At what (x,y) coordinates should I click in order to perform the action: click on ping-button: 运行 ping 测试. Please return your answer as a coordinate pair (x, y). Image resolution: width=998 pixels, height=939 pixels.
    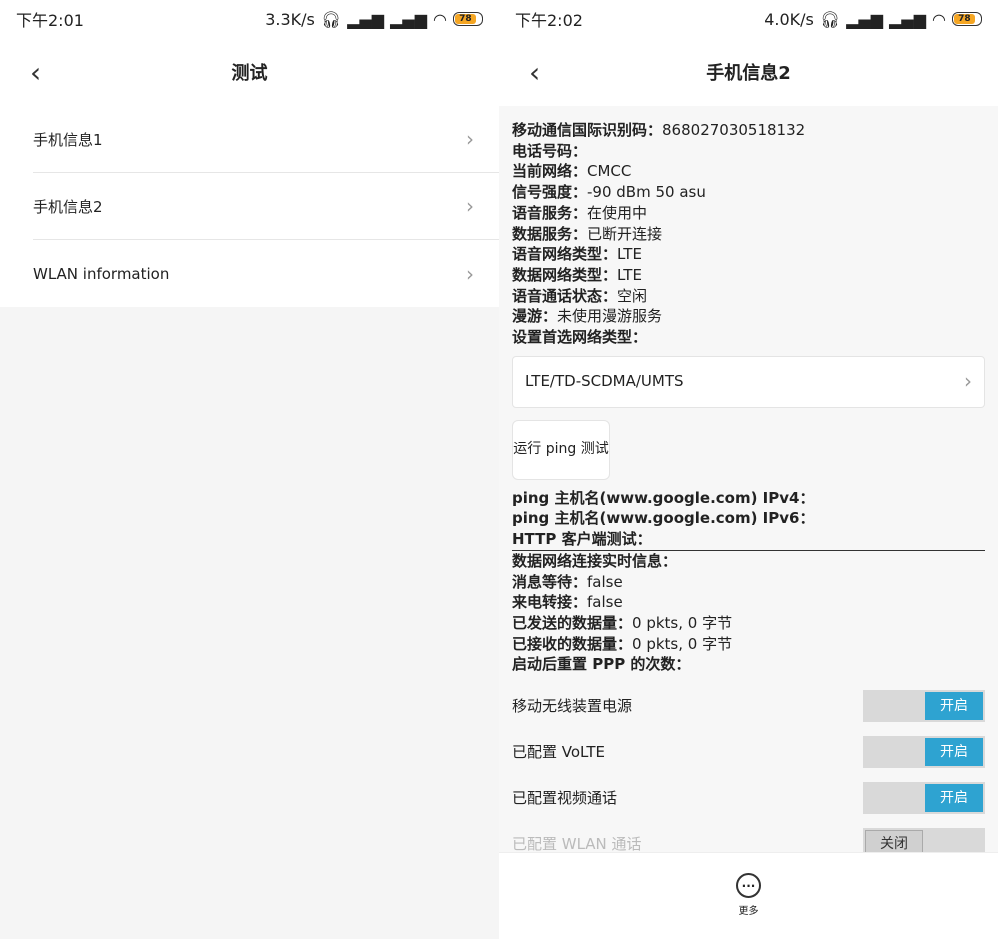
    Looking at the image, I should click on (561, 449).